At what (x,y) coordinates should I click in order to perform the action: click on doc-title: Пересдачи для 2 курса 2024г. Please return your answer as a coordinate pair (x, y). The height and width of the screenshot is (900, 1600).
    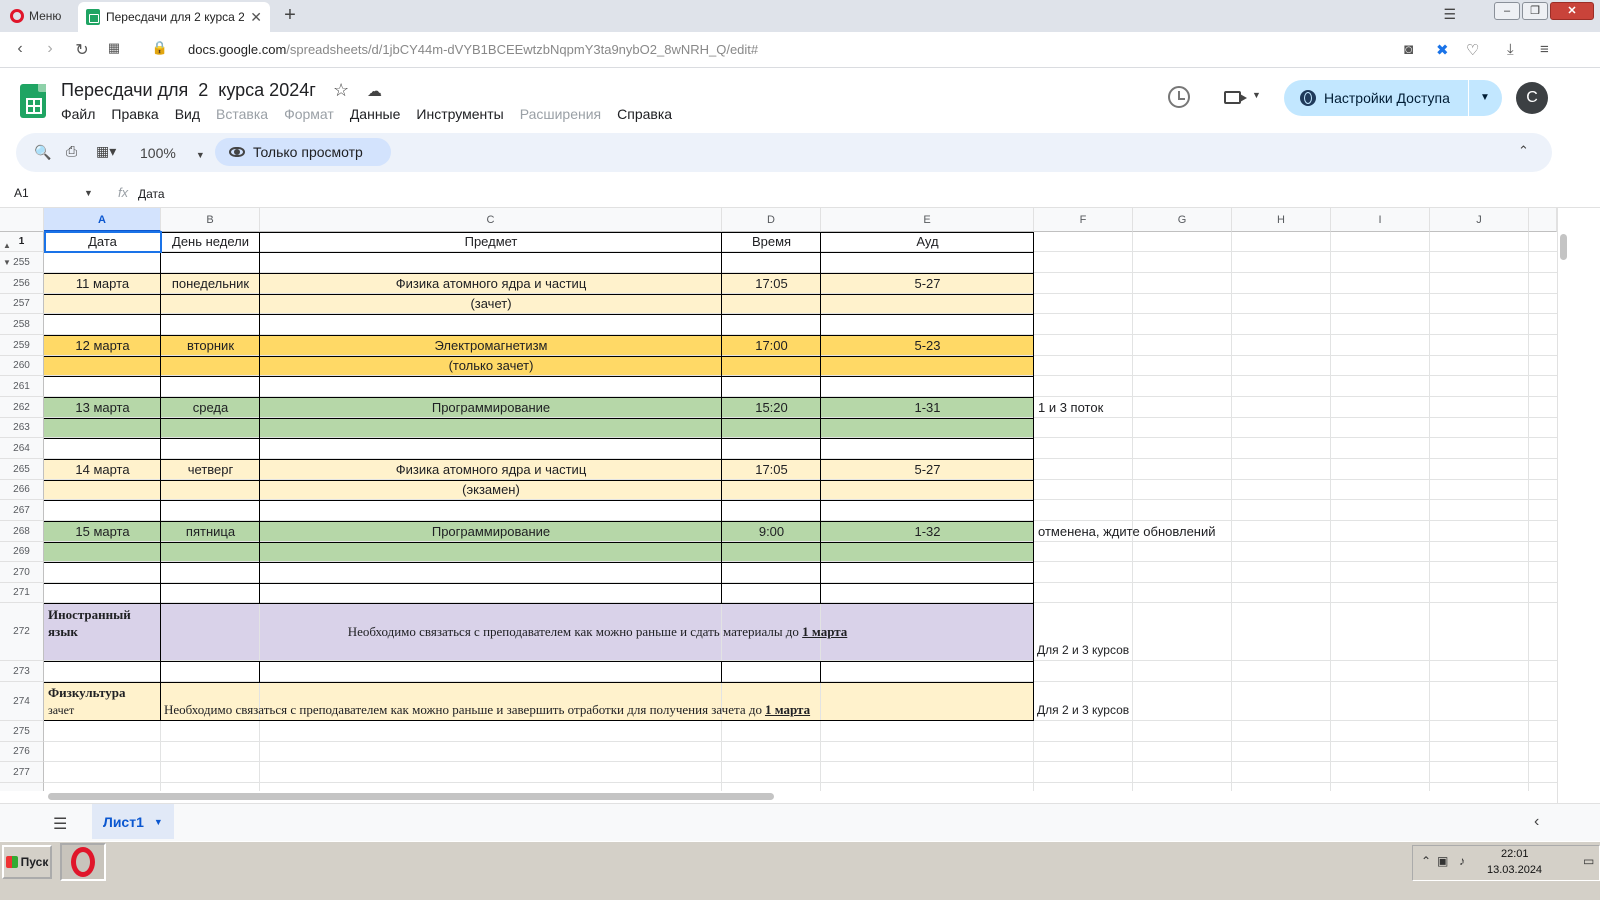
    Looking at the image, I should click on (188, 90).